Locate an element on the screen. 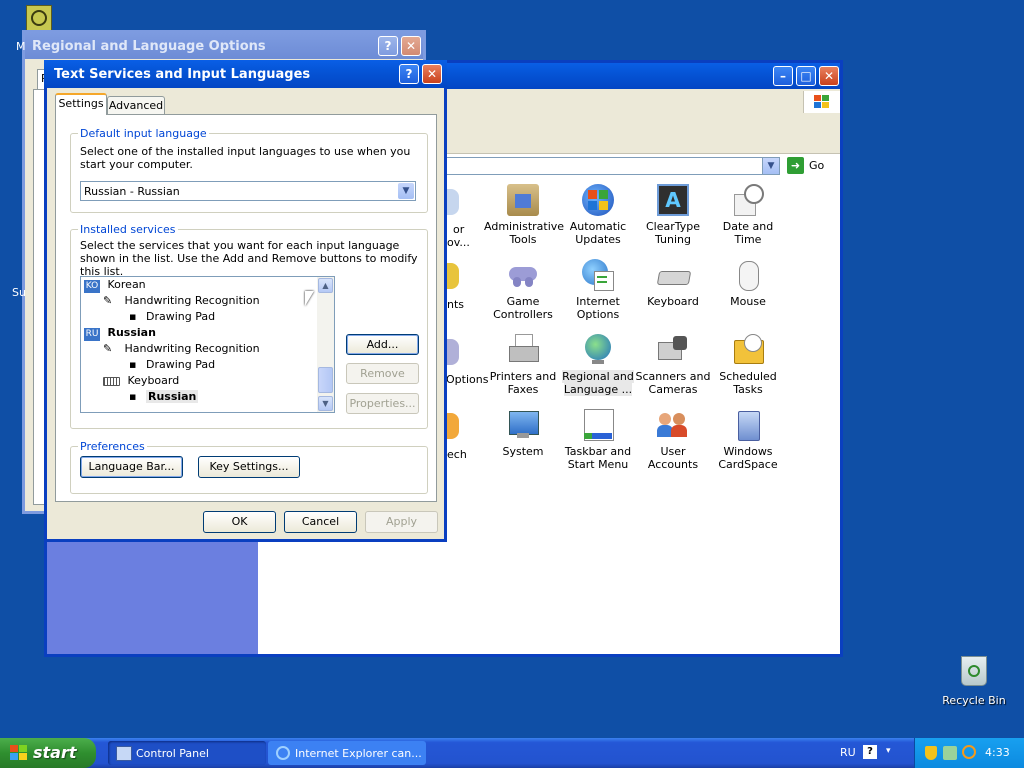  network-tray-icon is located at coordinates (950, 753).